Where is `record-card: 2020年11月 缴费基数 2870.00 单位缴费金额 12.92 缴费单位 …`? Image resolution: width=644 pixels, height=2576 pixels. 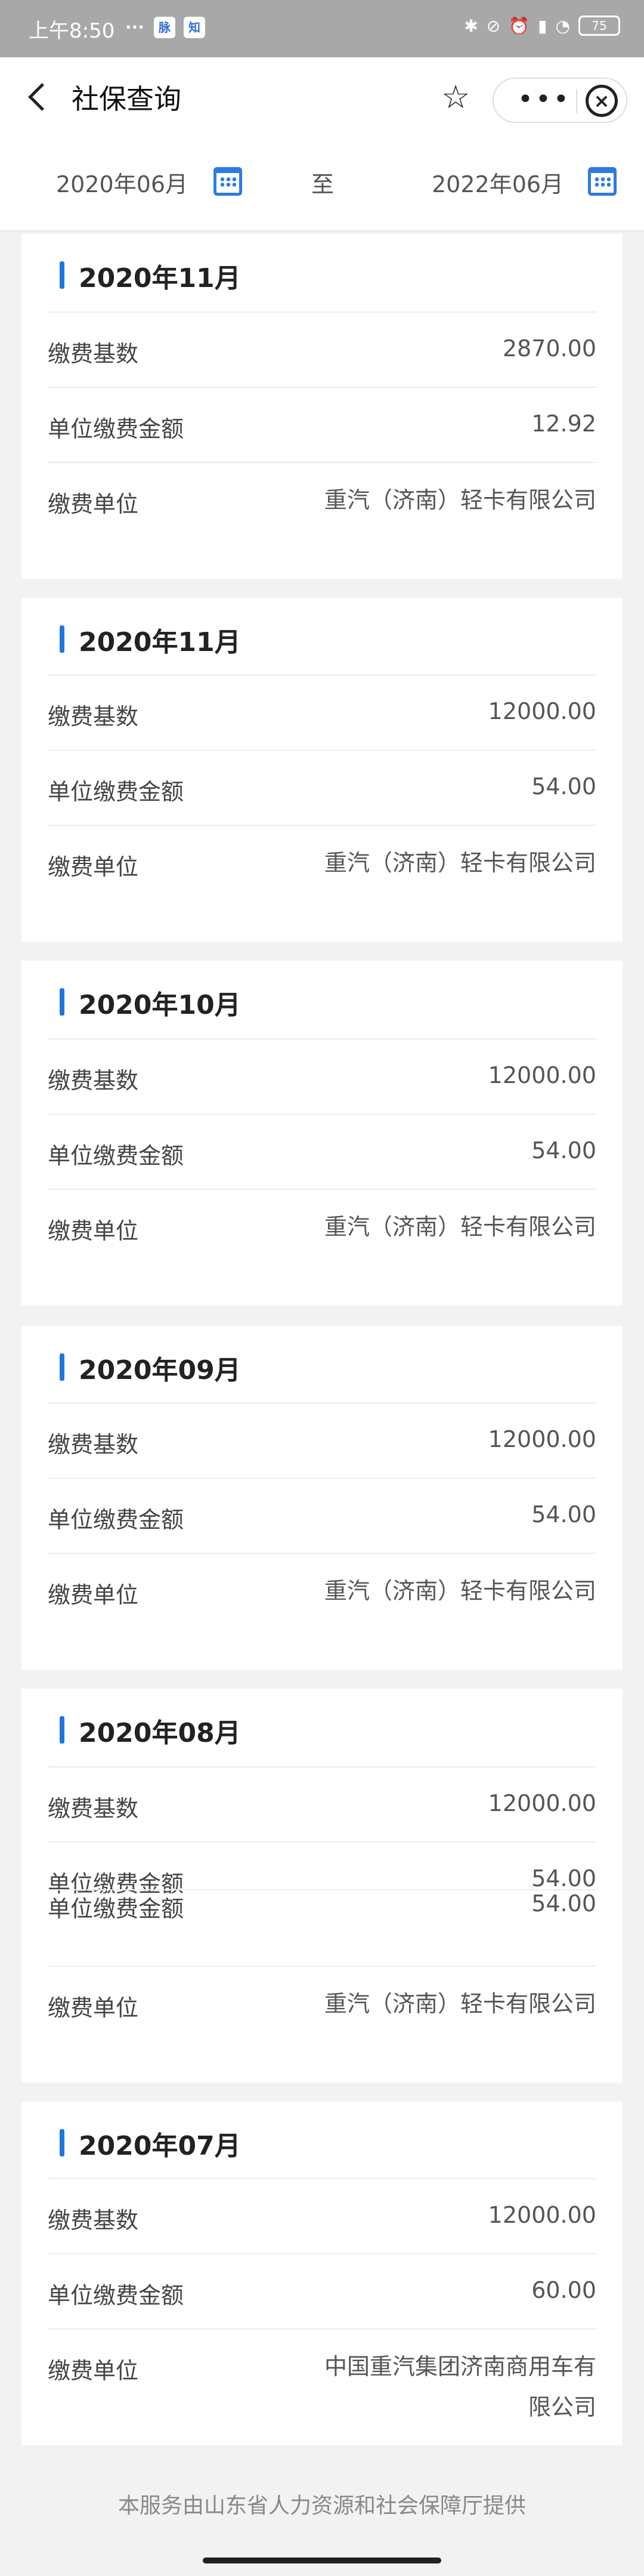
record-card: 2020年11月 缴费基数 2870.00 单位缴费金额 12.92 缴费单位 … is located at coordinates (322, 406).